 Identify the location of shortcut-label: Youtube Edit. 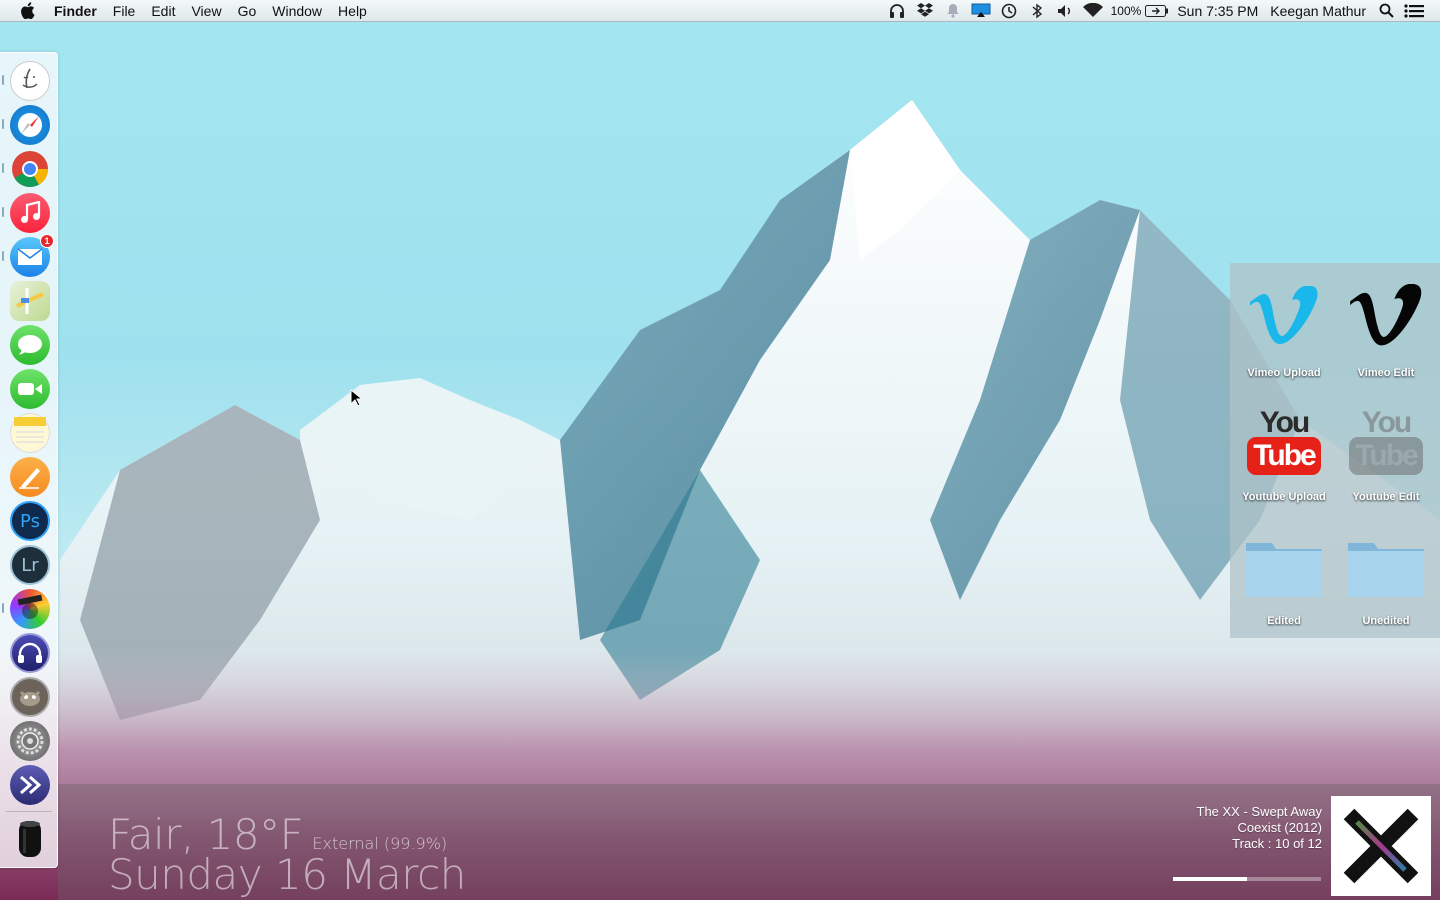
(1386, 497).